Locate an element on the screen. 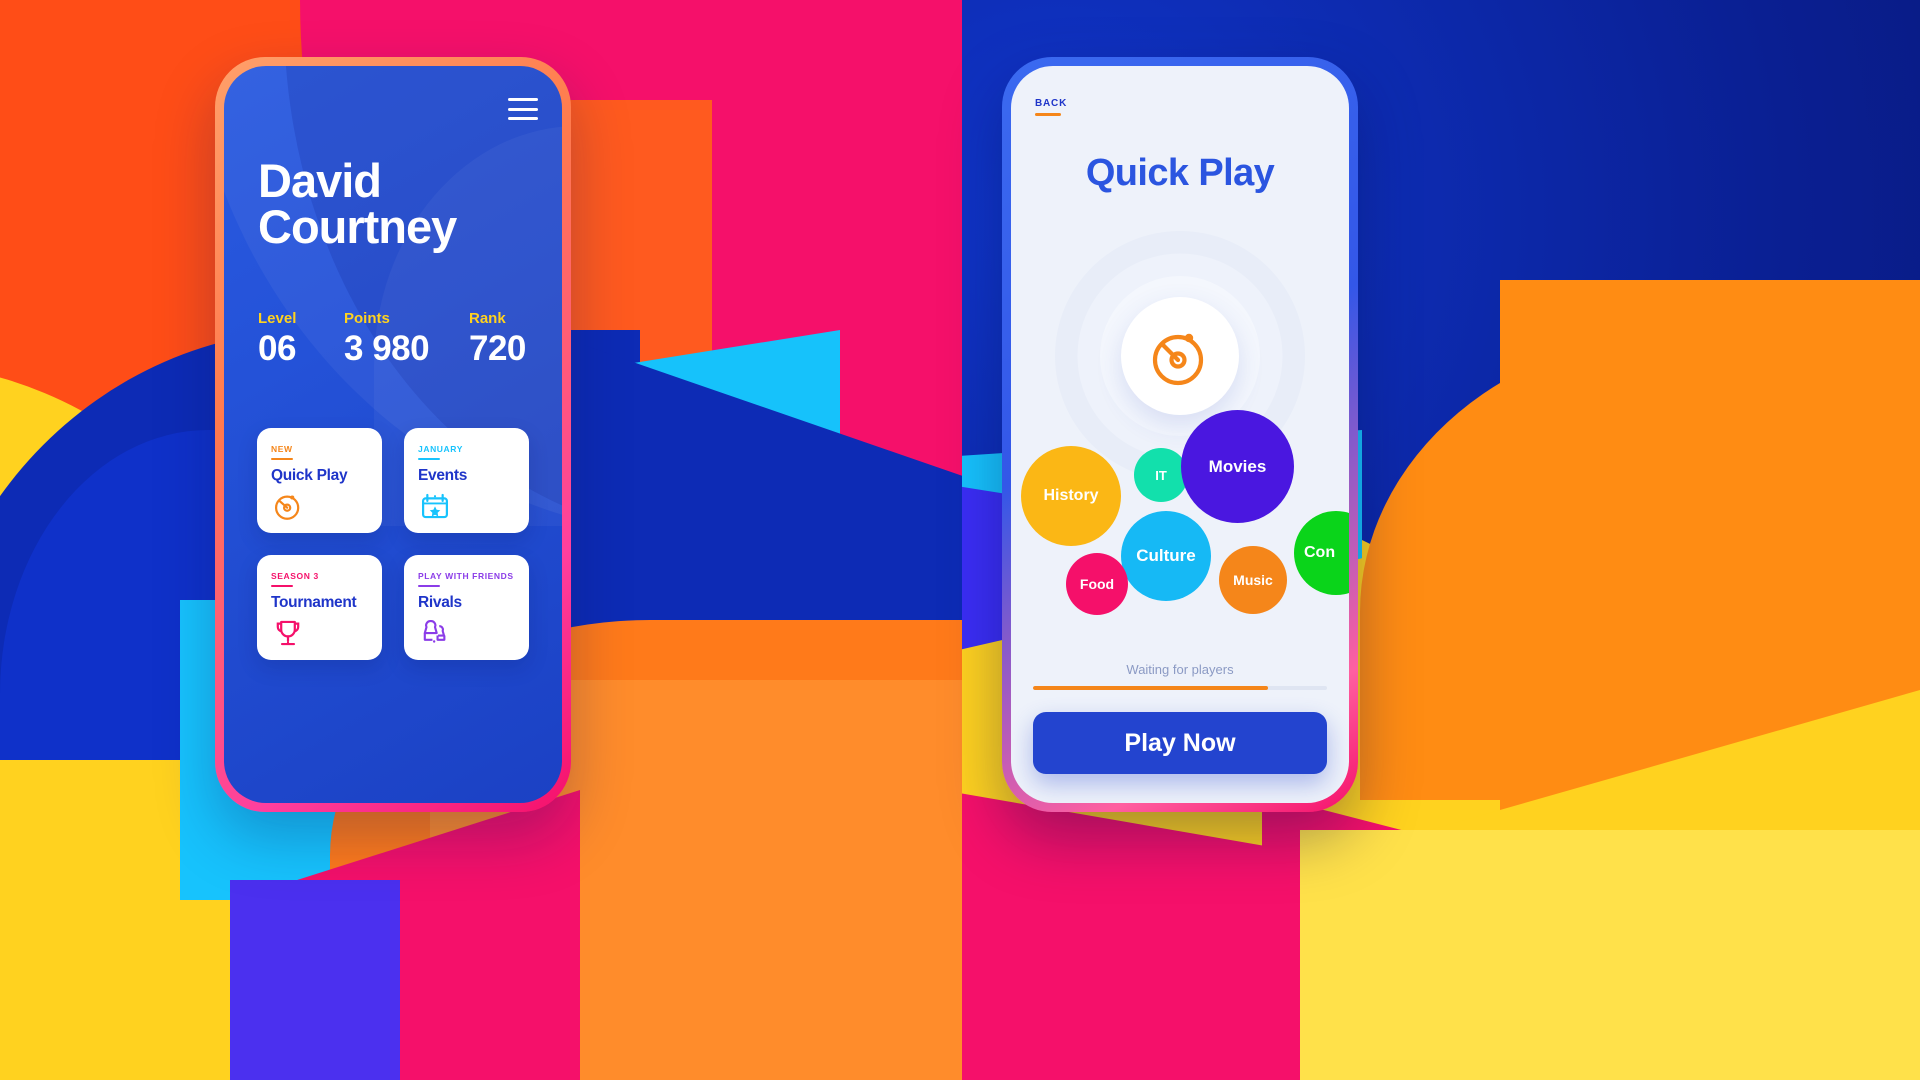  stat-level: Level 06 is located at coordinates (301, 339).